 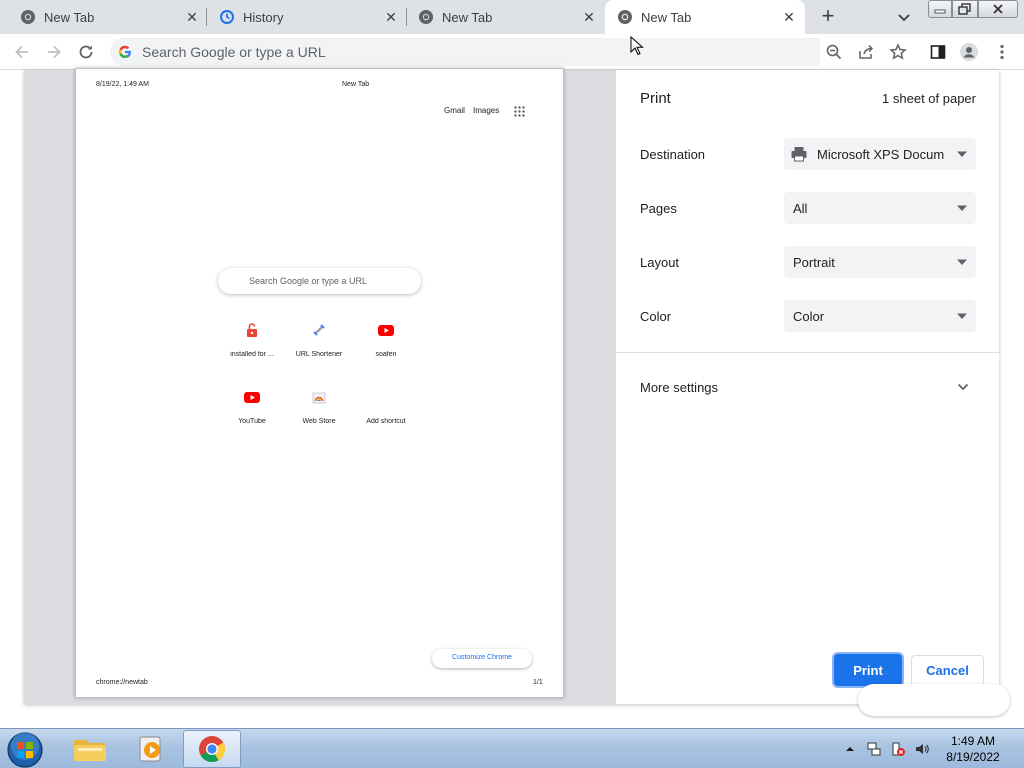 I want to click on history-icon, so click(x=227, y=17).